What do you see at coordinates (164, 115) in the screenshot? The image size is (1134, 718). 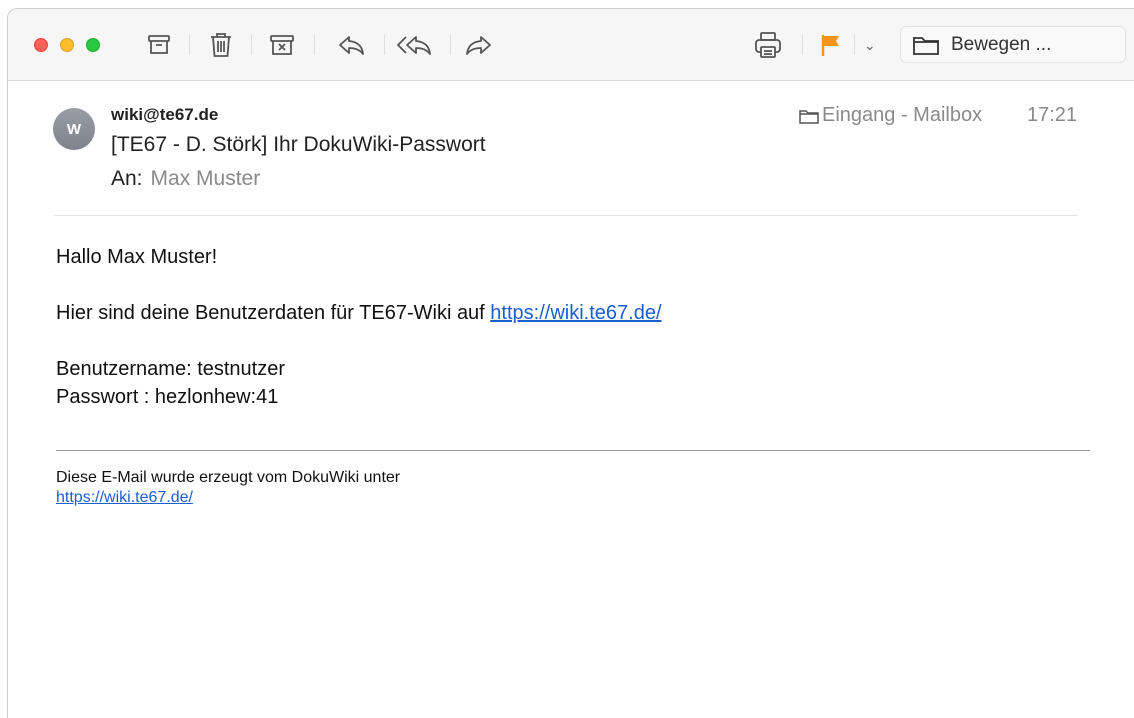 I see `sender-address: wiki@te67.de` at bounding box center [164, 115].